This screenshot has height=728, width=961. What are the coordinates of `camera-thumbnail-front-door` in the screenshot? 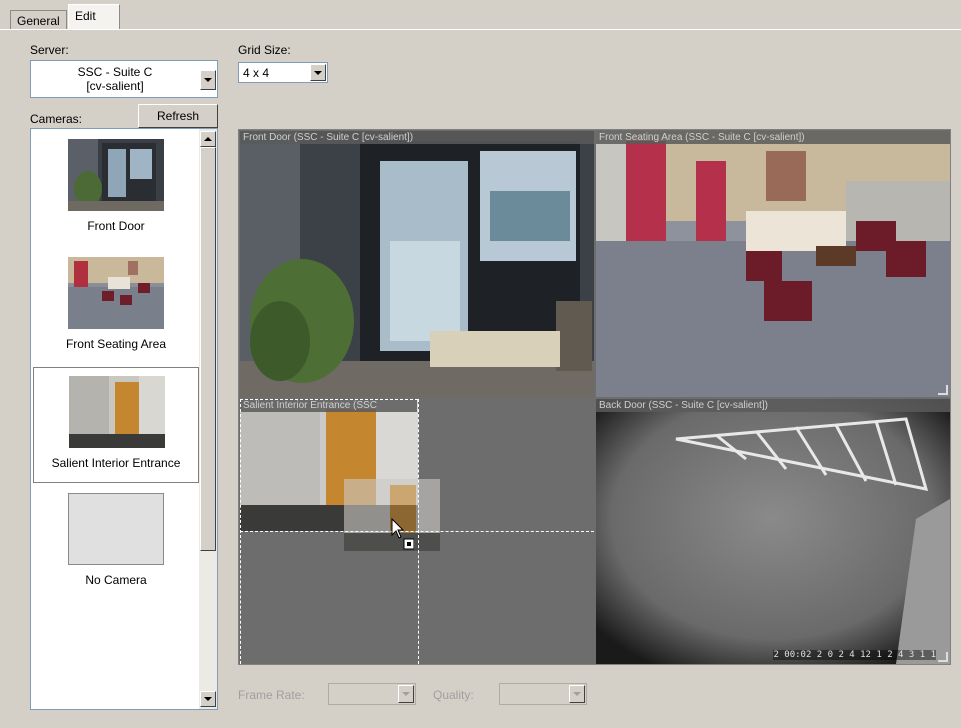 It's located at (116, 175).